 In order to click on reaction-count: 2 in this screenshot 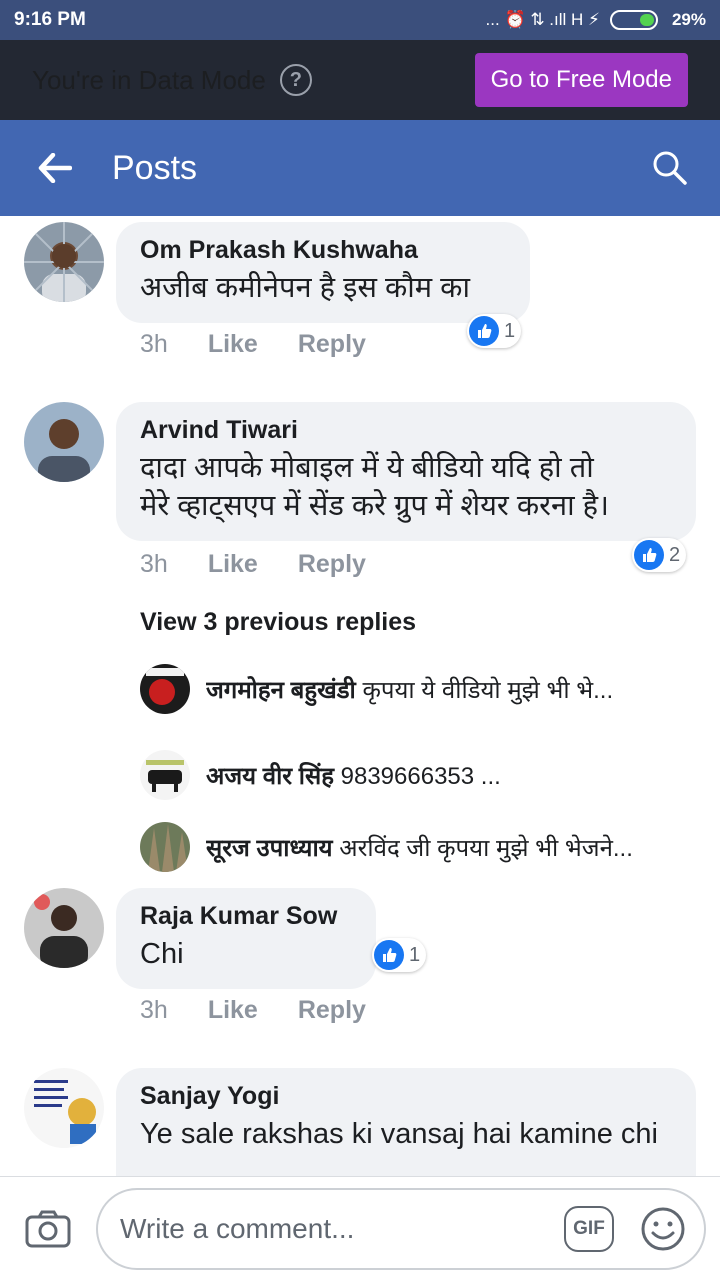, I will do `click(659, 555)`.